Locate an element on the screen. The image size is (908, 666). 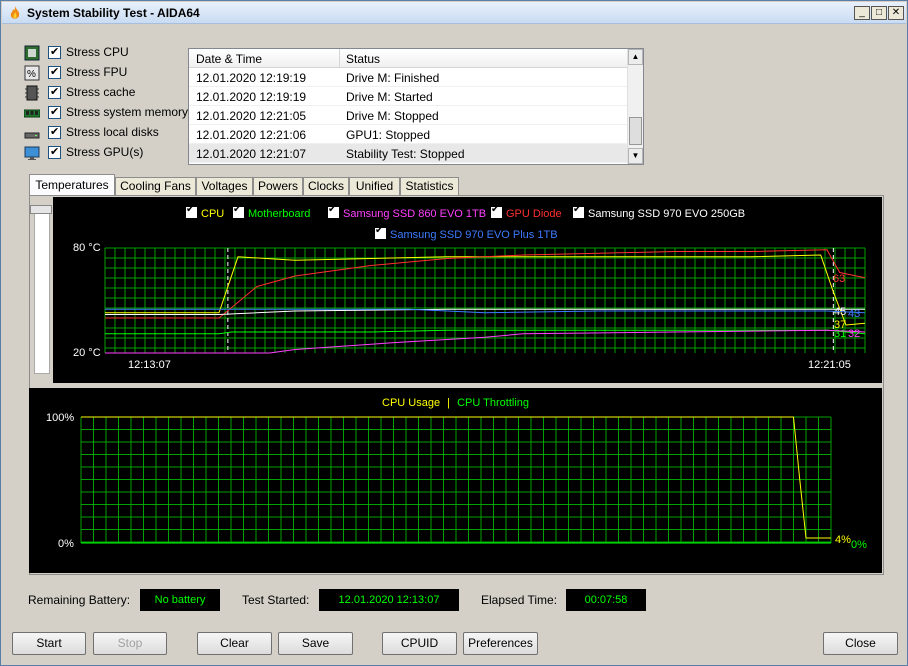
log-row: 12.01.2020 12:19:19 Drive M: Finished is located at coordinates (409, 77).